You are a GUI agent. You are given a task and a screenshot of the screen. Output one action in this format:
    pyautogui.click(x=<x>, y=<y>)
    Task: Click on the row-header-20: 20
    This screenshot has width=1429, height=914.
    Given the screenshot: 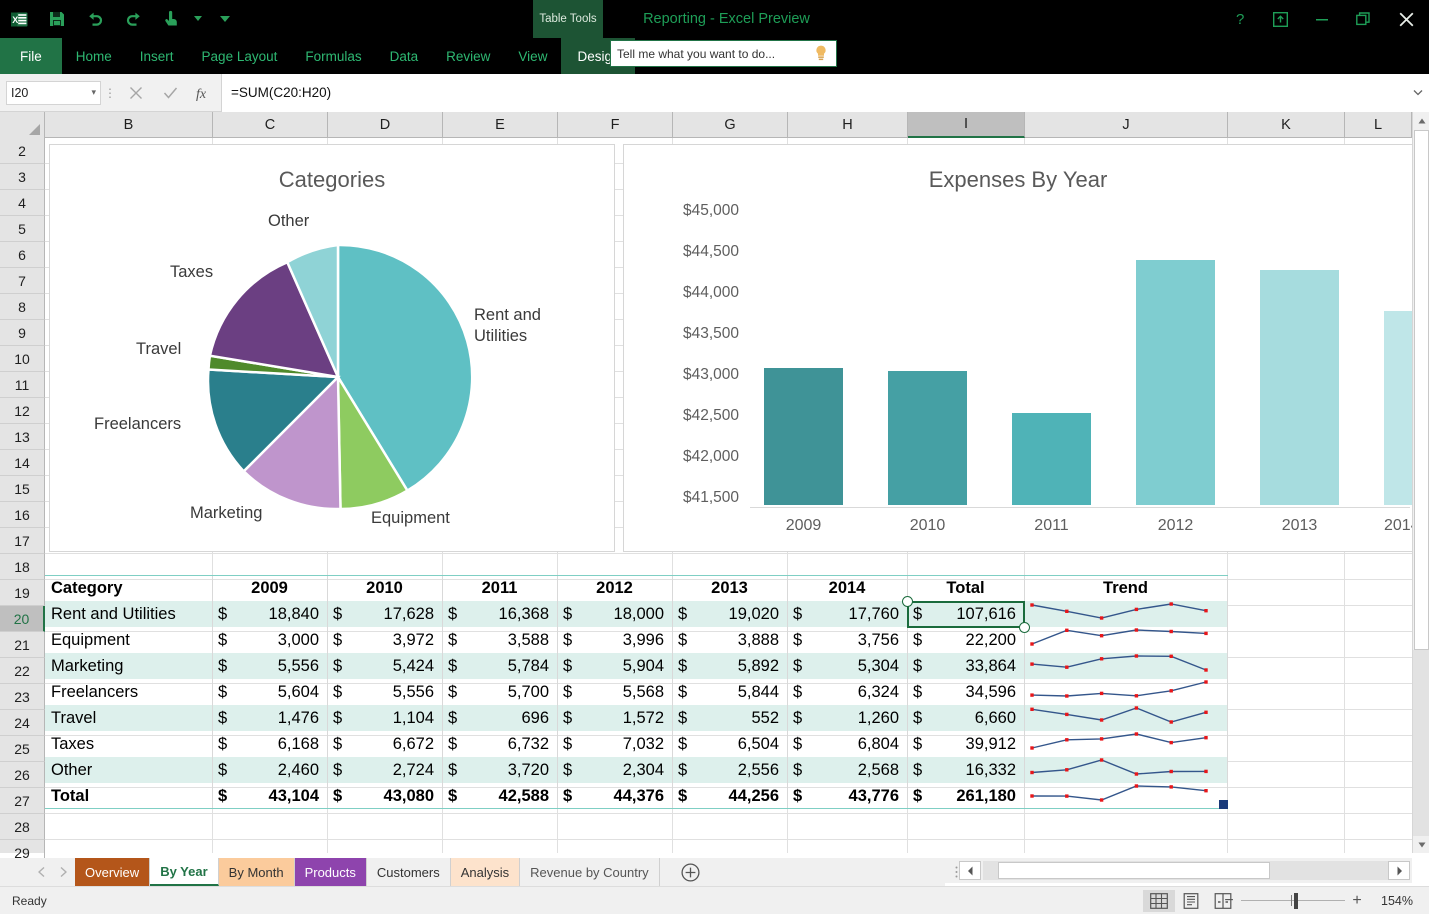 What is the action you would take?
    pyautogui.click(x=22, y=619)
    